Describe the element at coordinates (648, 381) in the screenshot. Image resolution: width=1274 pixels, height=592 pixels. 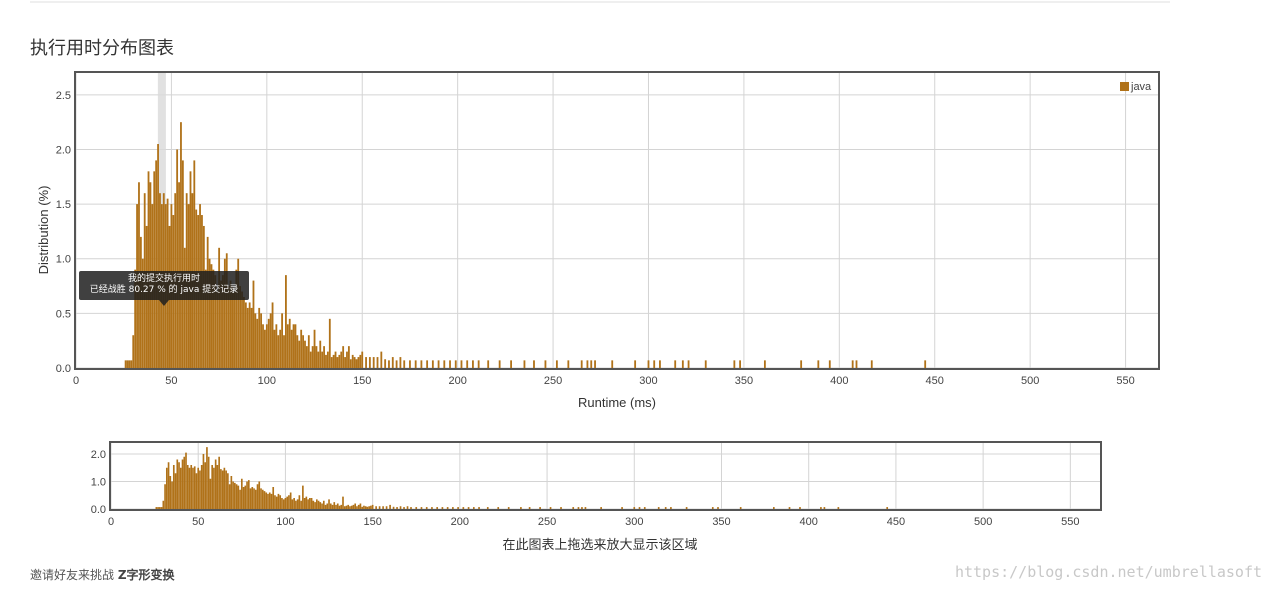
I see `x-tick-label: 300` at that location.